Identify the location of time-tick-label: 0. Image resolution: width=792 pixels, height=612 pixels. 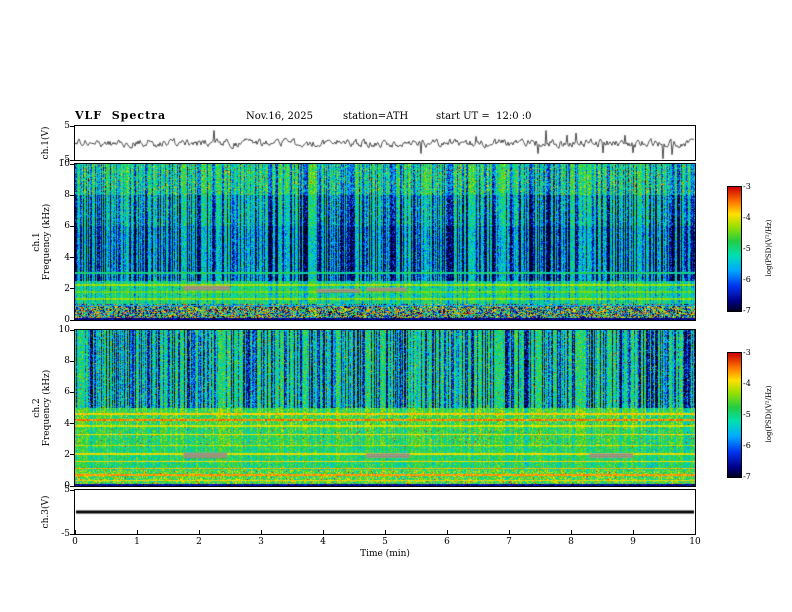
(75, 542).